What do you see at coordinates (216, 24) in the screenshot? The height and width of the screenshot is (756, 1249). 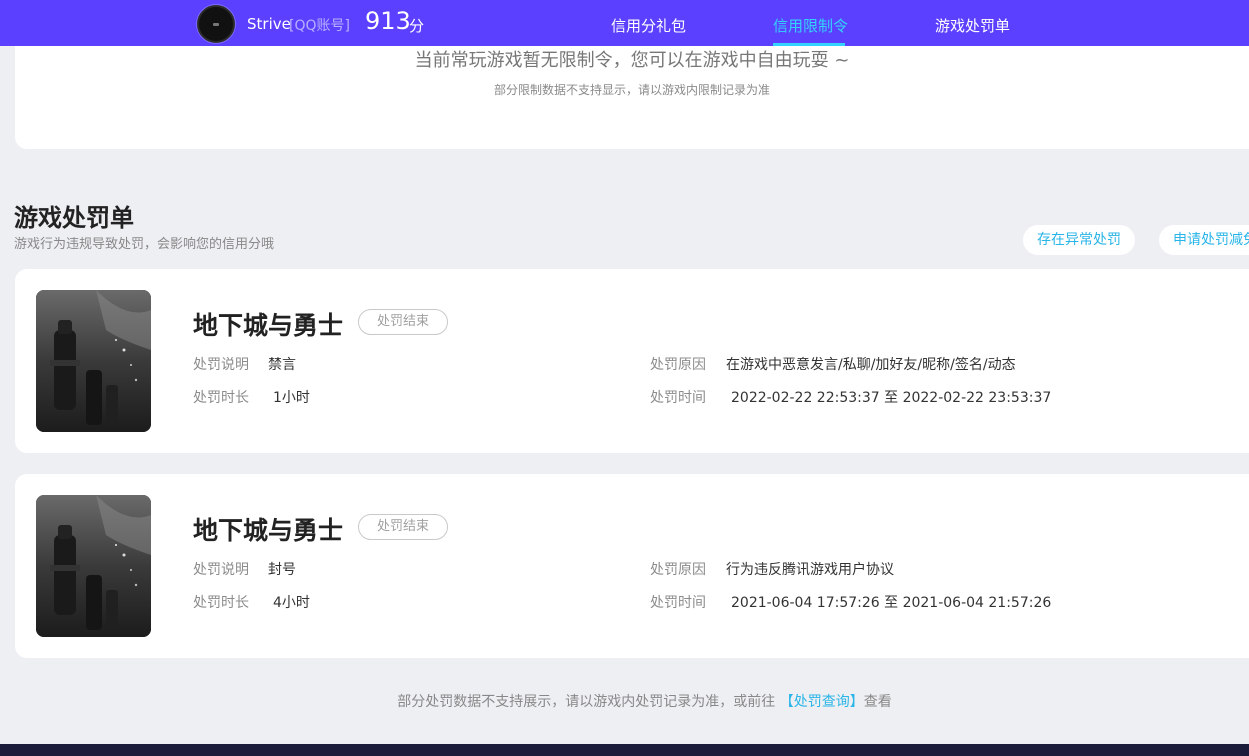 I see `avatar` at bounding box center [216, 24].